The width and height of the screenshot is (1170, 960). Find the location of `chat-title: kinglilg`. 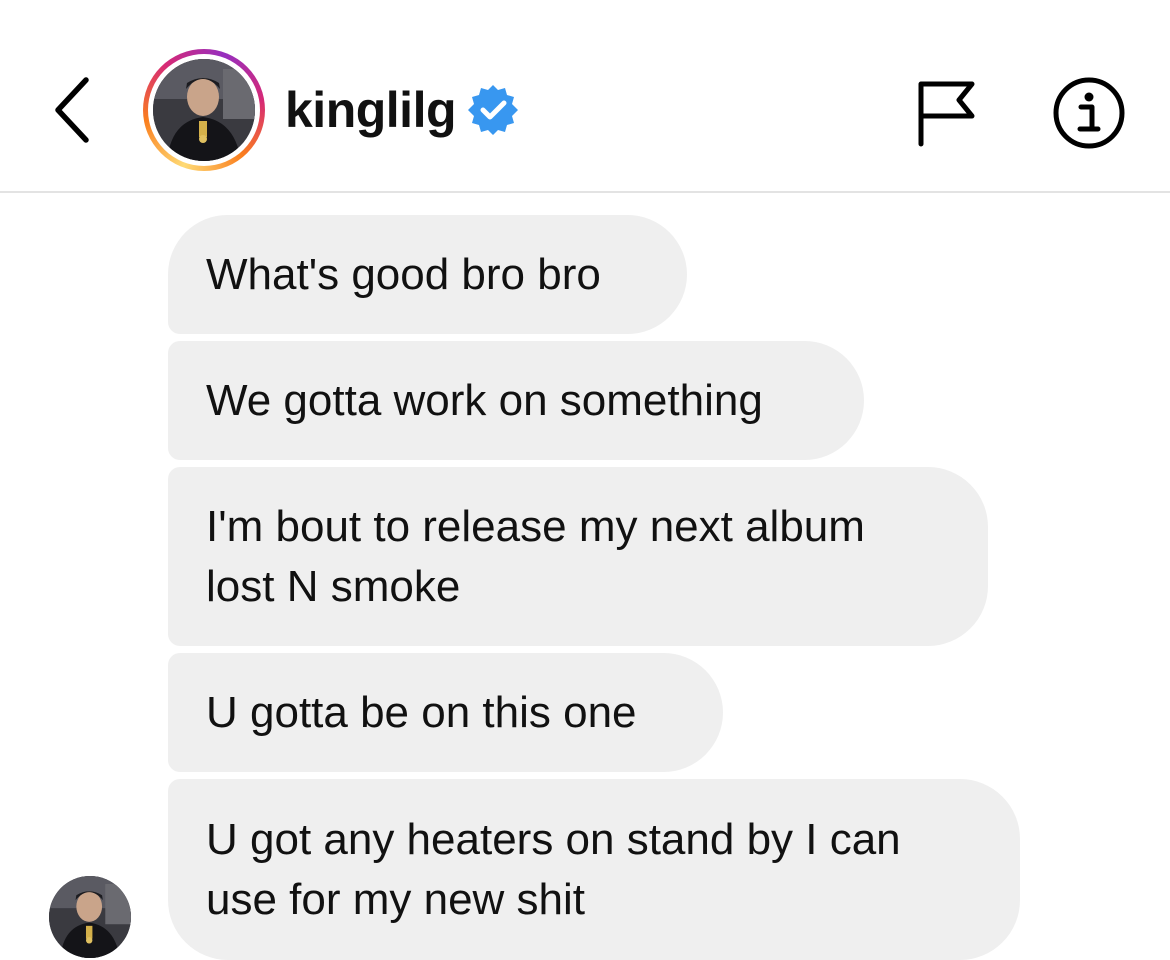

chat-title: kinglilg is located at coordinates (402, 110).